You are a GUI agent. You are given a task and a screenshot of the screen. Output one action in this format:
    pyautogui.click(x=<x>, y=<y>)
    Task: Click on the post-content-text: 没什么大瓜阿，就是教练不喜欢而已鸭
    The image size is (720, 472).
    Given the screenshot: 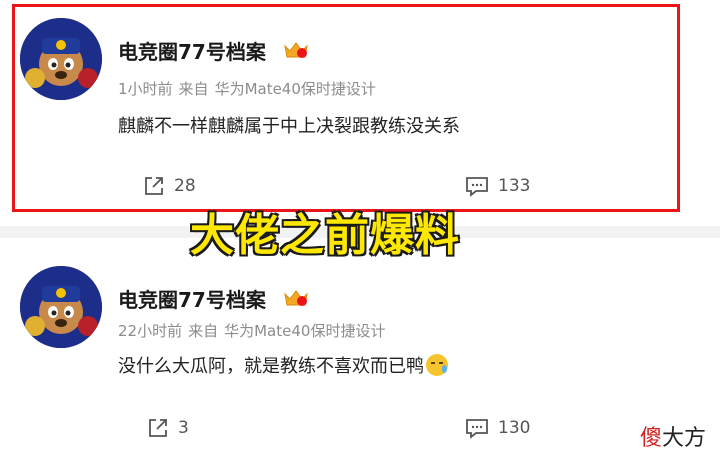 What is the action you would take?
    pyautogui.click(x=271, y=366)
    